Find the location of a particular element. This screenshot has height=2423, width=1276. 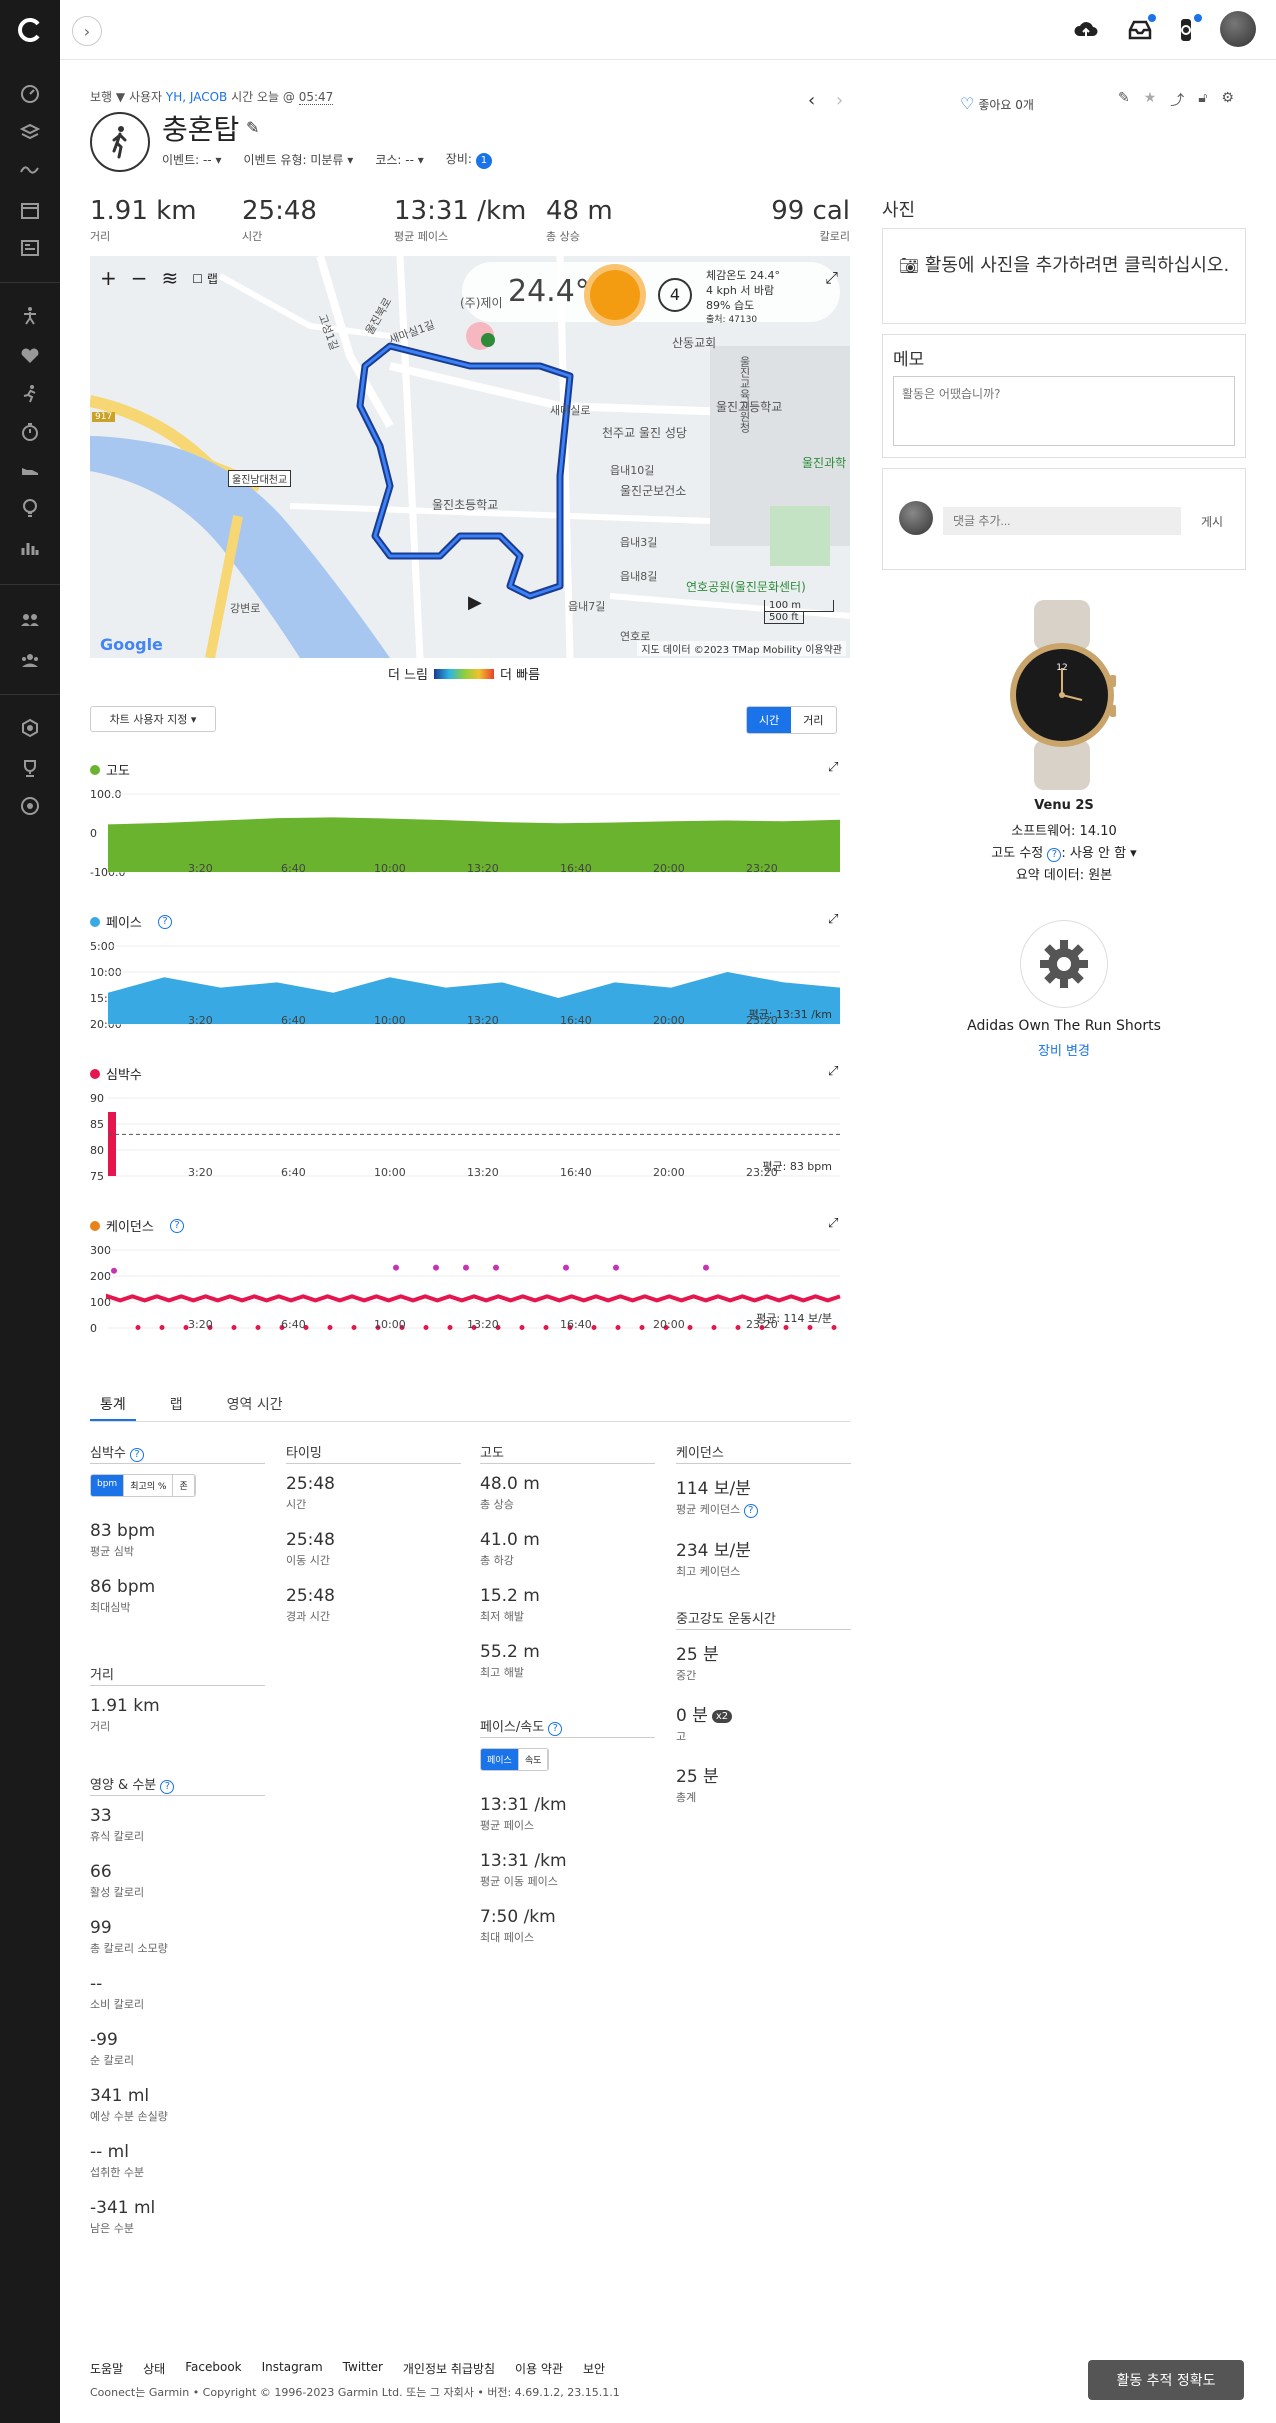

footer-link-security: 보안 is located at coordinates (594, 2368).